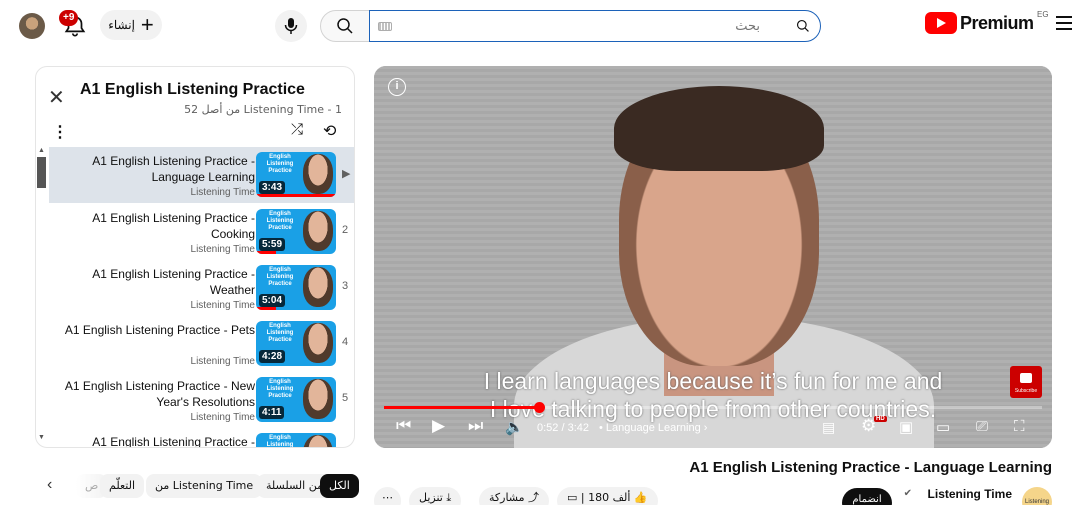  I want to click on playlist-title: A1 English Listening Practice, so click(192, 90).